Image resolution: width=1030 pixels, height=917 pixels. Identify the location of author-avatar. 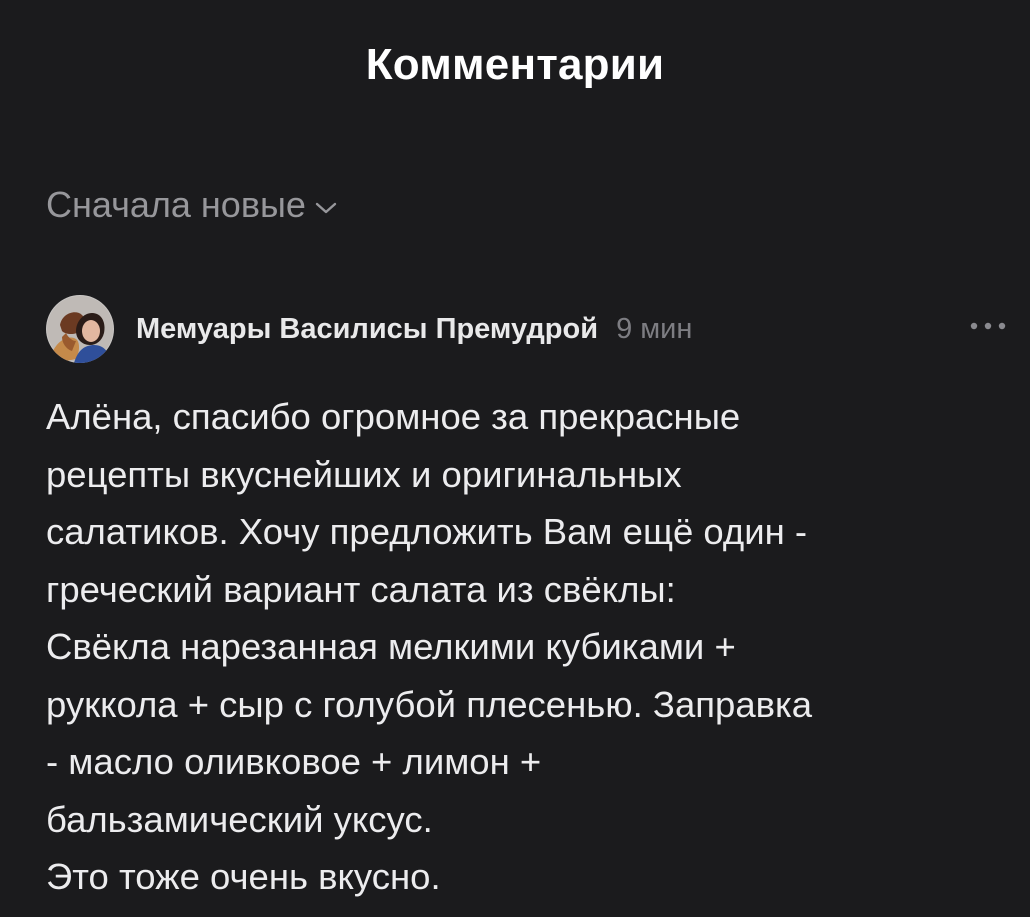
(80, 329).